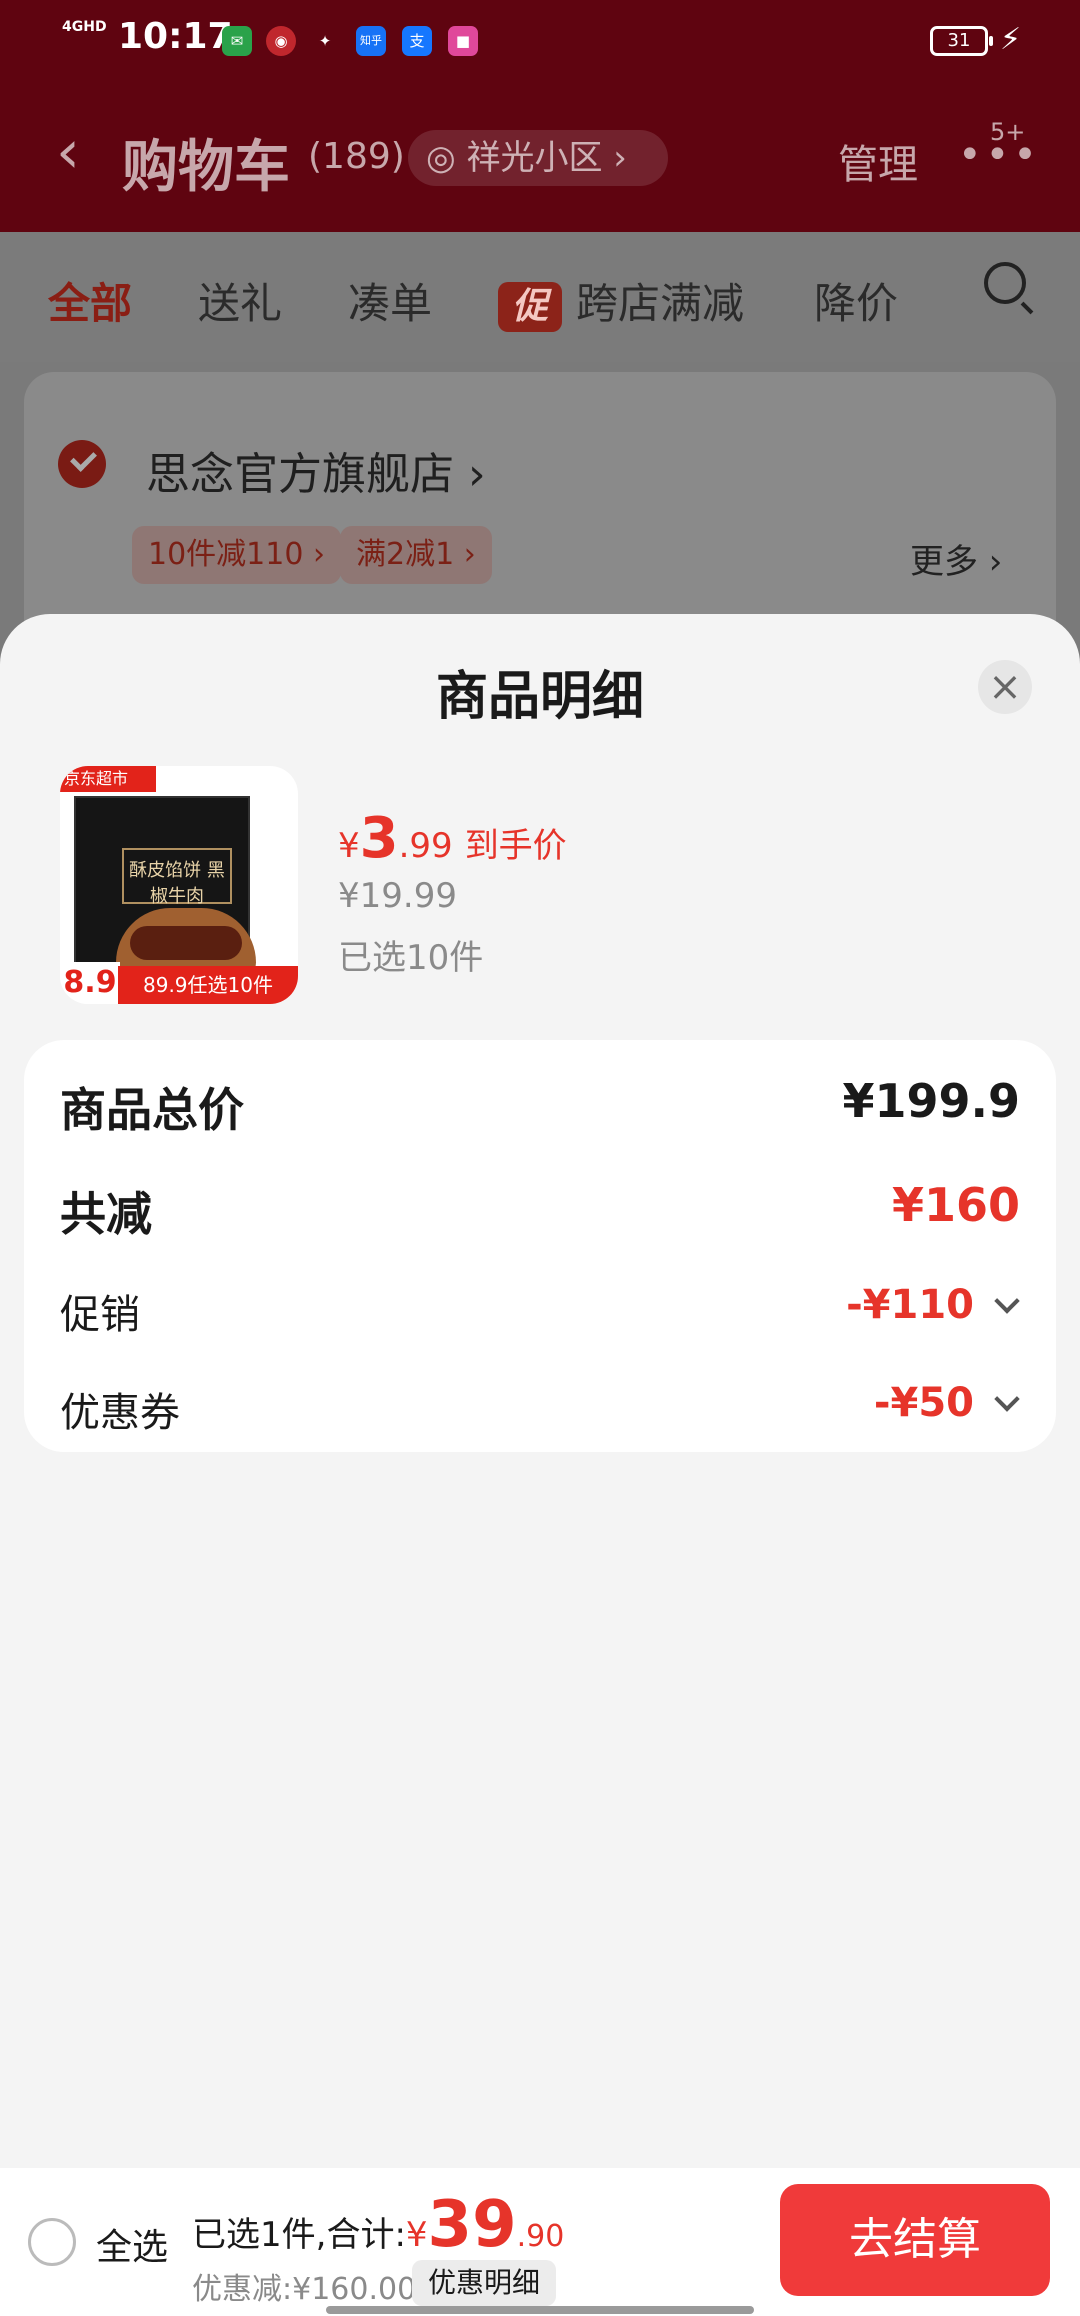 Image resolution: width=1080 pixels, height=2316 pixels. Describe the element at coordinates (84, 27) in the screenshot. I see `signal-indicator: 4GHD` at that location.